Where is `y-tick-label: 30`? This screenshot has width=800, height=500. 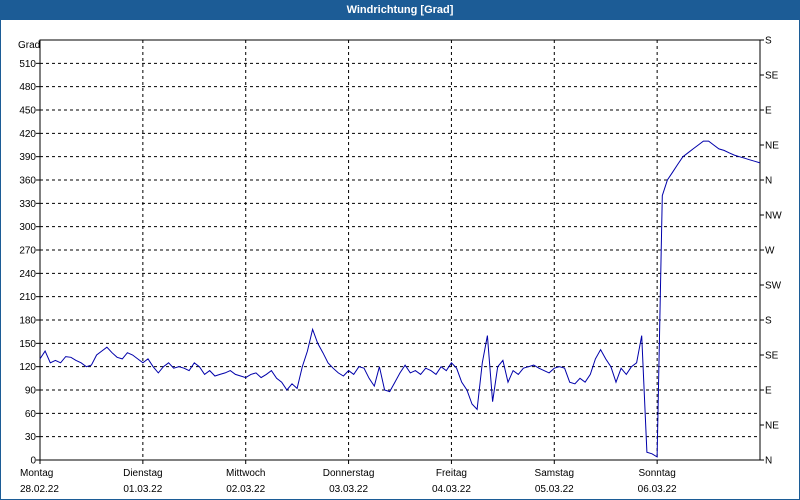
y-tick-label: 30 is located at coordinates (31, 437).